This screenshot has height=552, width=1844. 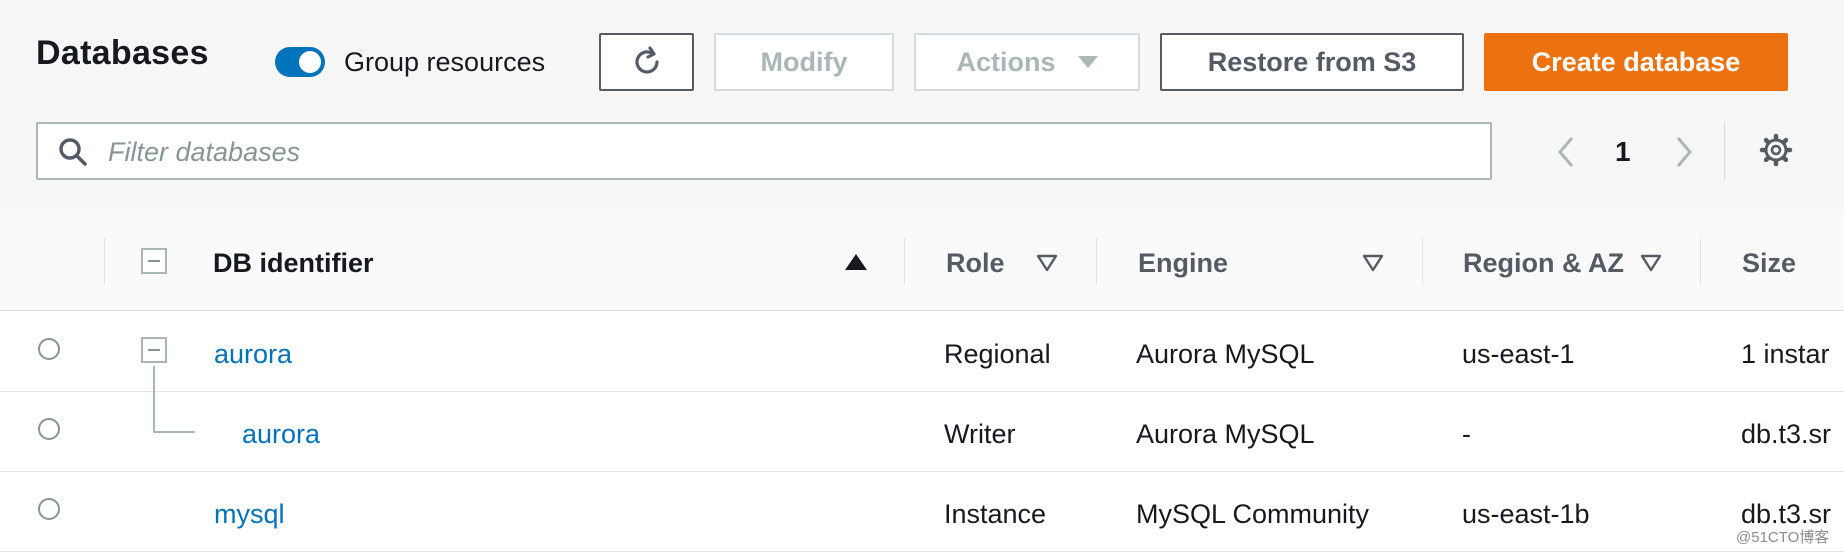 What do you see at coordinates (249, 514) in the screenshot?
I see `db-identifier-link: mysql` at bounding box center [249, 514].